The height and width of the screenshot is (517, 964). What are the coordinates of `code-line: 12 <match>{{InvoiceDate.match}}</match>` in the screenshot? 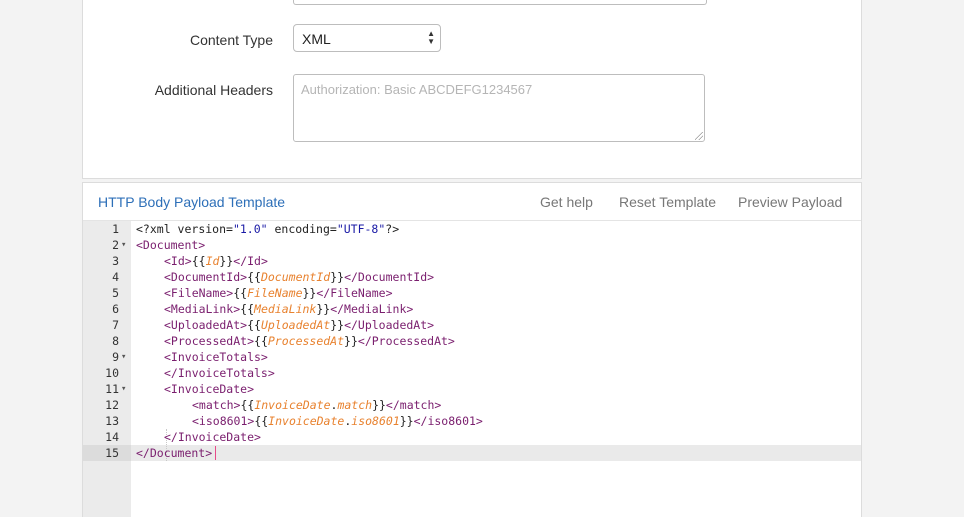 It's located at (472, 405).